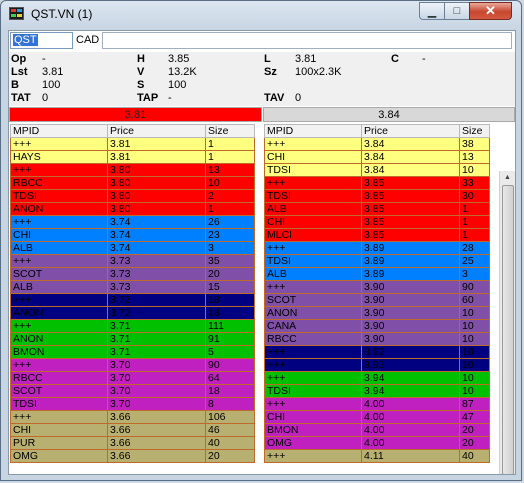 The width and height of the screenshot is (524, 483). Describe the element at coordinates (313, 430) in the screenshot. I see `ask-mpid-cell: BMON` at that location.